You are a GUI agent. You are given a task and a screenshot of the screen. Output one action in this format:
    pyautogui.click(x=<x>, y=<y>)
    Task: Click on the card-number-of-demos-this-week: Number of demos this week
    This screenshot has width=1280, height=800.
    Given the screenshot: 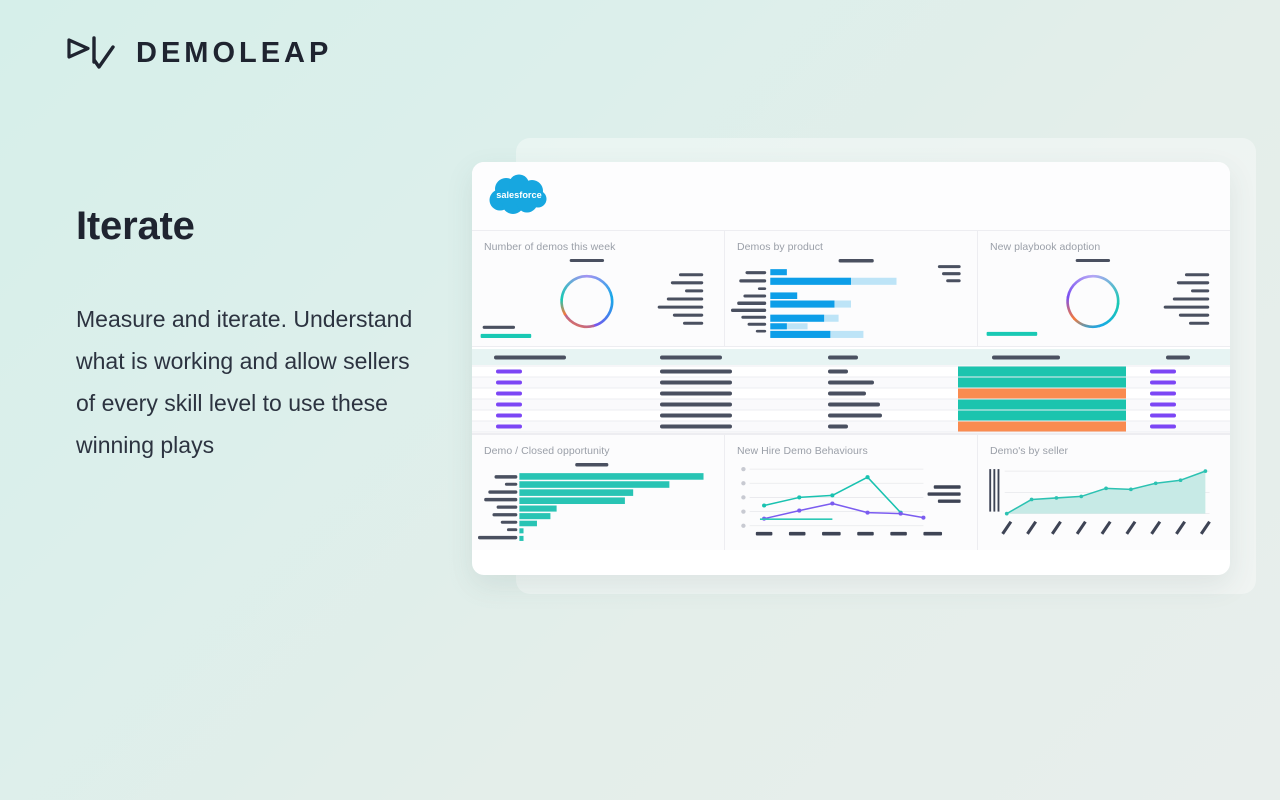 What is the action you would take?
    pyautogui.click(x=598, y=288)
    